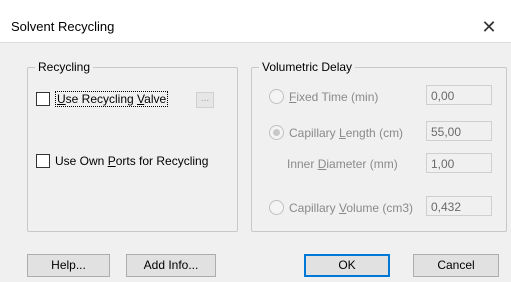 Image resolution: width=511 pixels, height=282 pixels. I want to click on capillary-volume-radio: Capillary Volume (cm3), so click(341, 207).